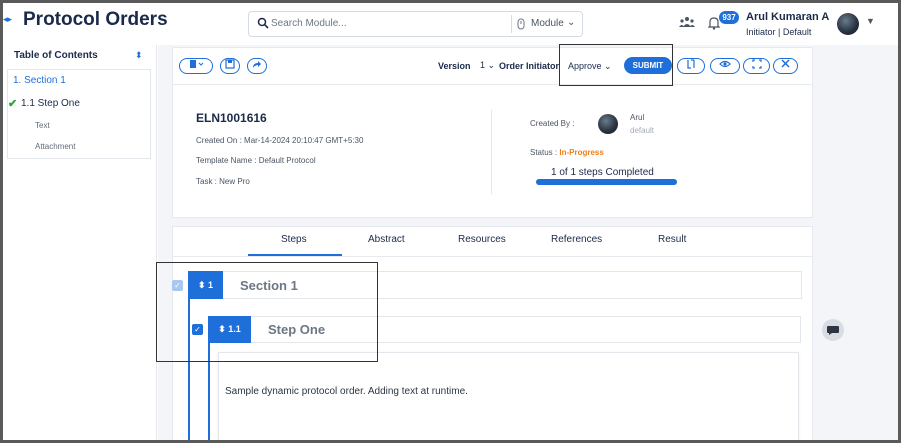 This screenshot has width=901, height=443. I want to click on details-divider, so click(491, 152).